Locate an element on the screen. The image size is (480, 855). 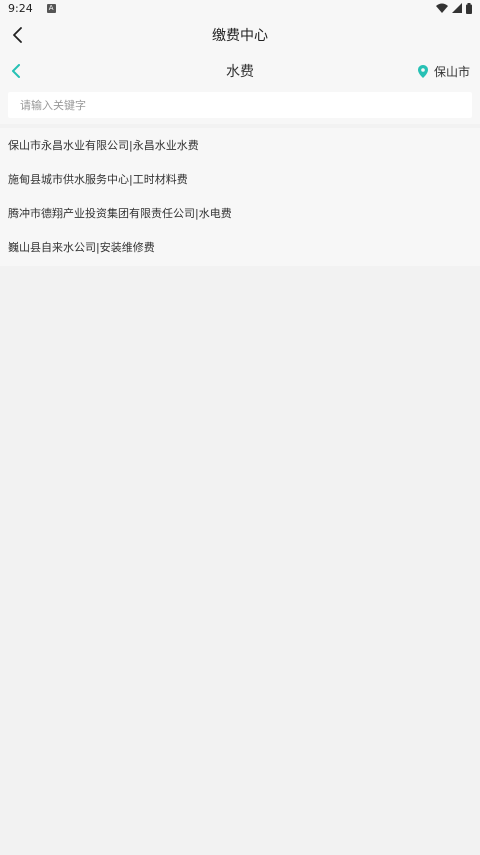
list-item-label: 巍山县自来水公司|安装维修费 is located at coordinates (81, 247).